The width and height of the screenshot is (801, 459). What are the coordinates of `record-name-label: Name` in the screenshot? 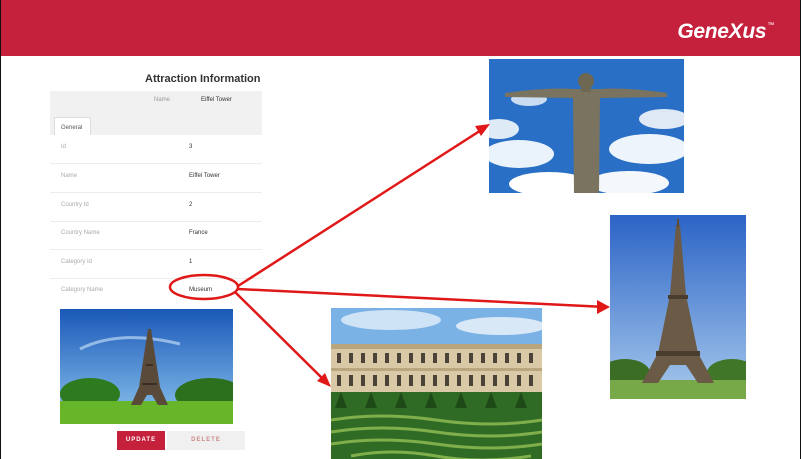 It's located at (162, 100).